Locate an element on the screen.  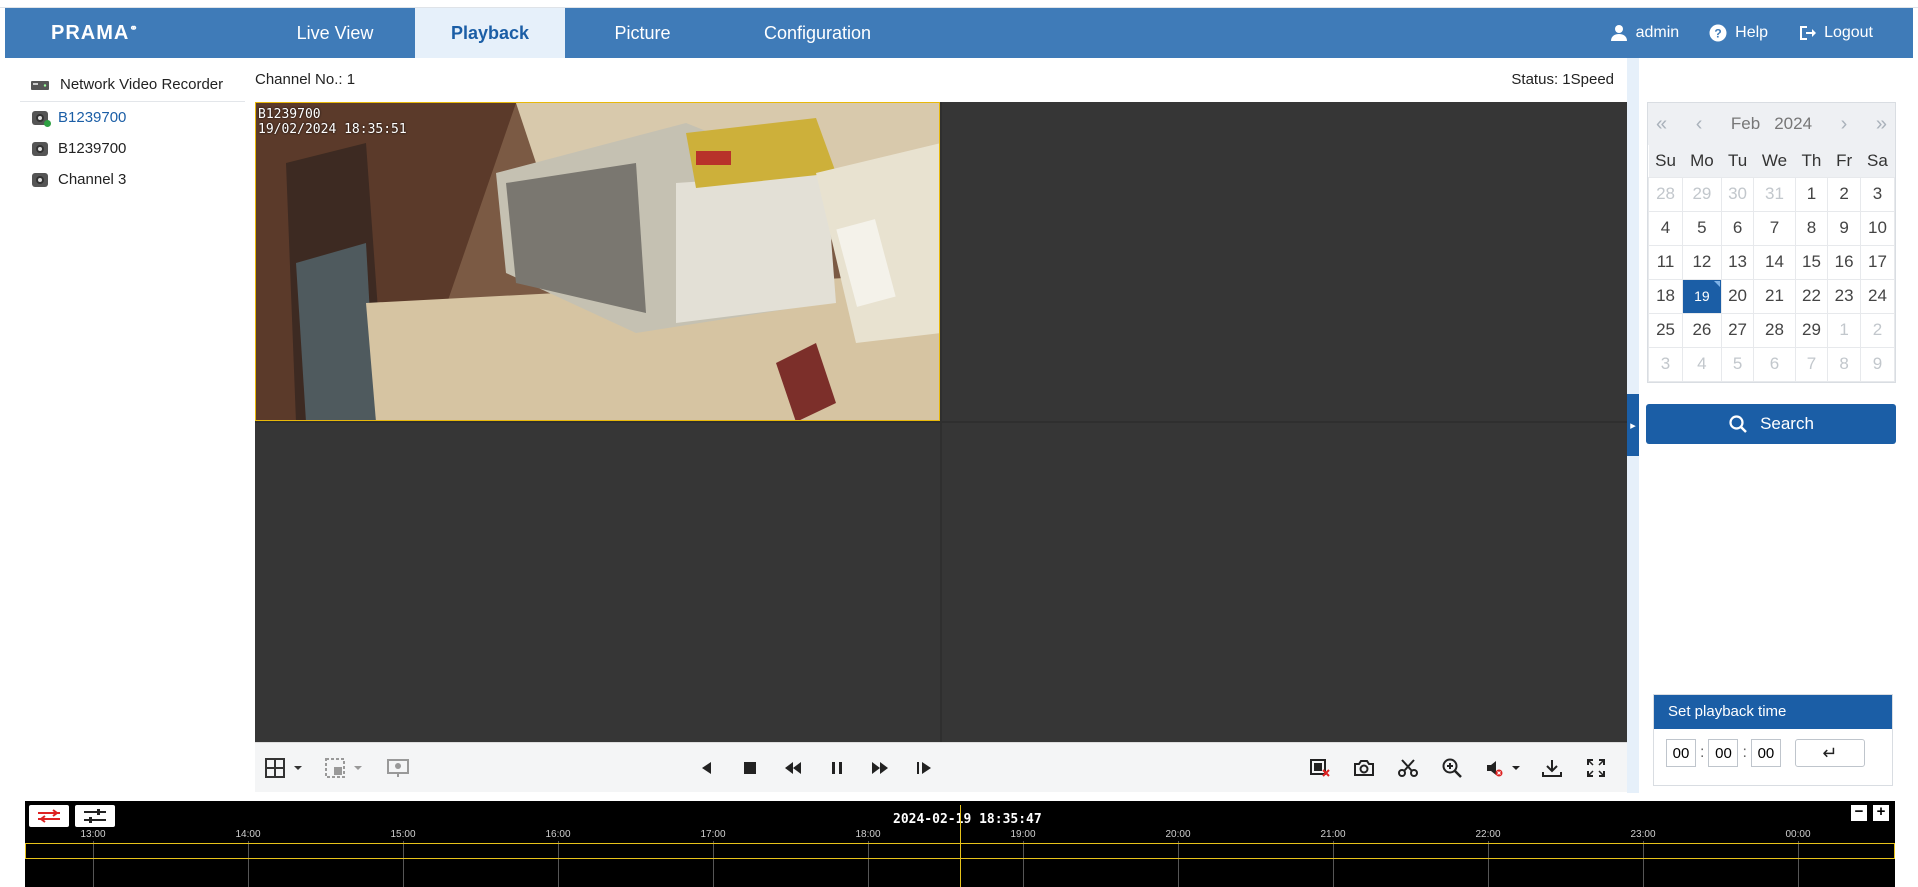
collapse-panel-handle: ▸ is located at coordinates (1633, 425).